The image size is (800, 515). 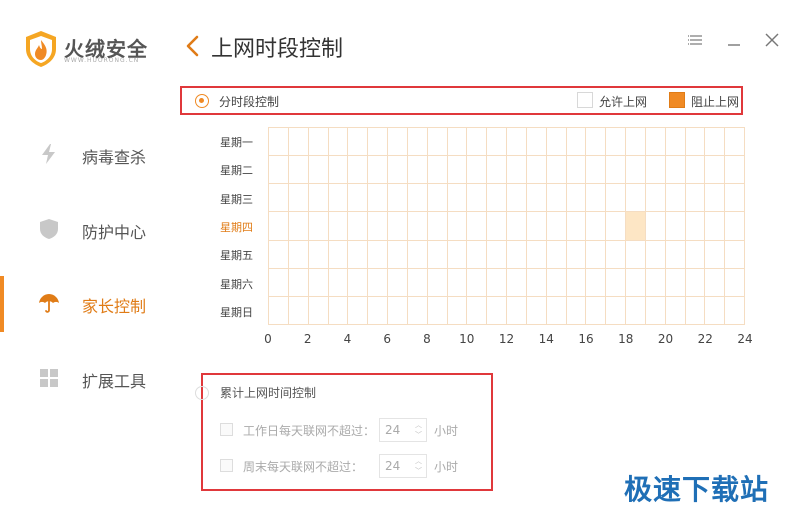 I want to click on weekday-limit-checkbox, so click(x=226, y=429).